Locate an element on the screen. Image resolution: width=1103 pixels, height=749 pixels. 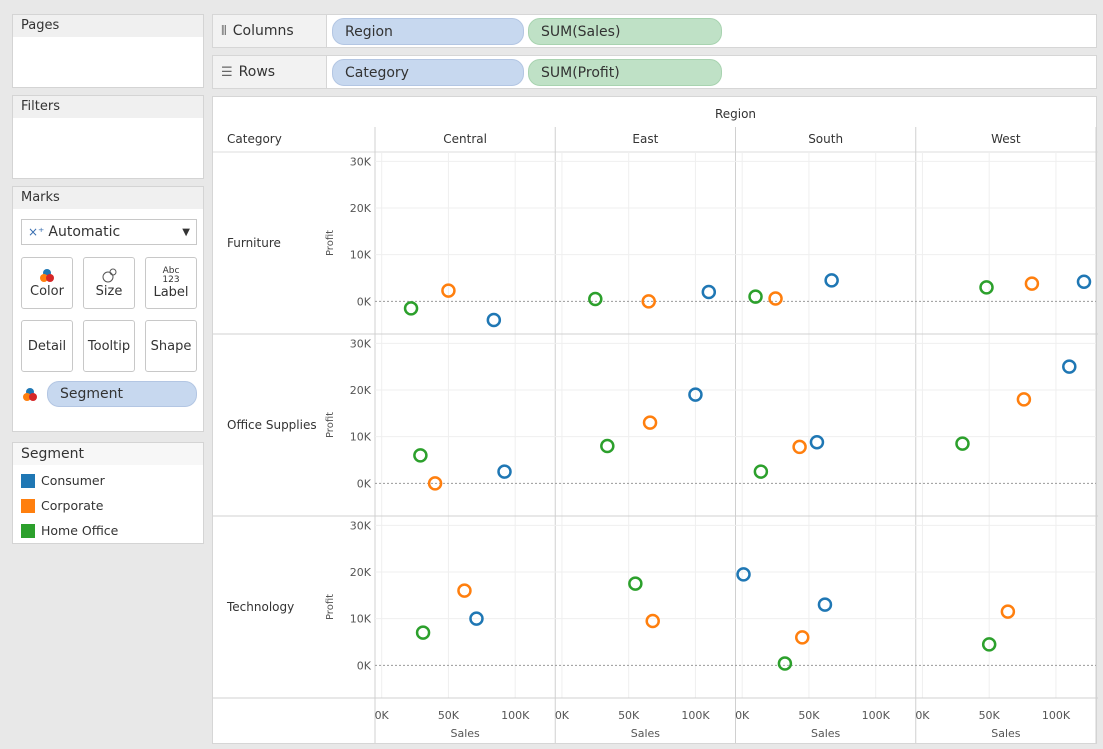
legend-label: Consumer is located at coordinates (73, 480).